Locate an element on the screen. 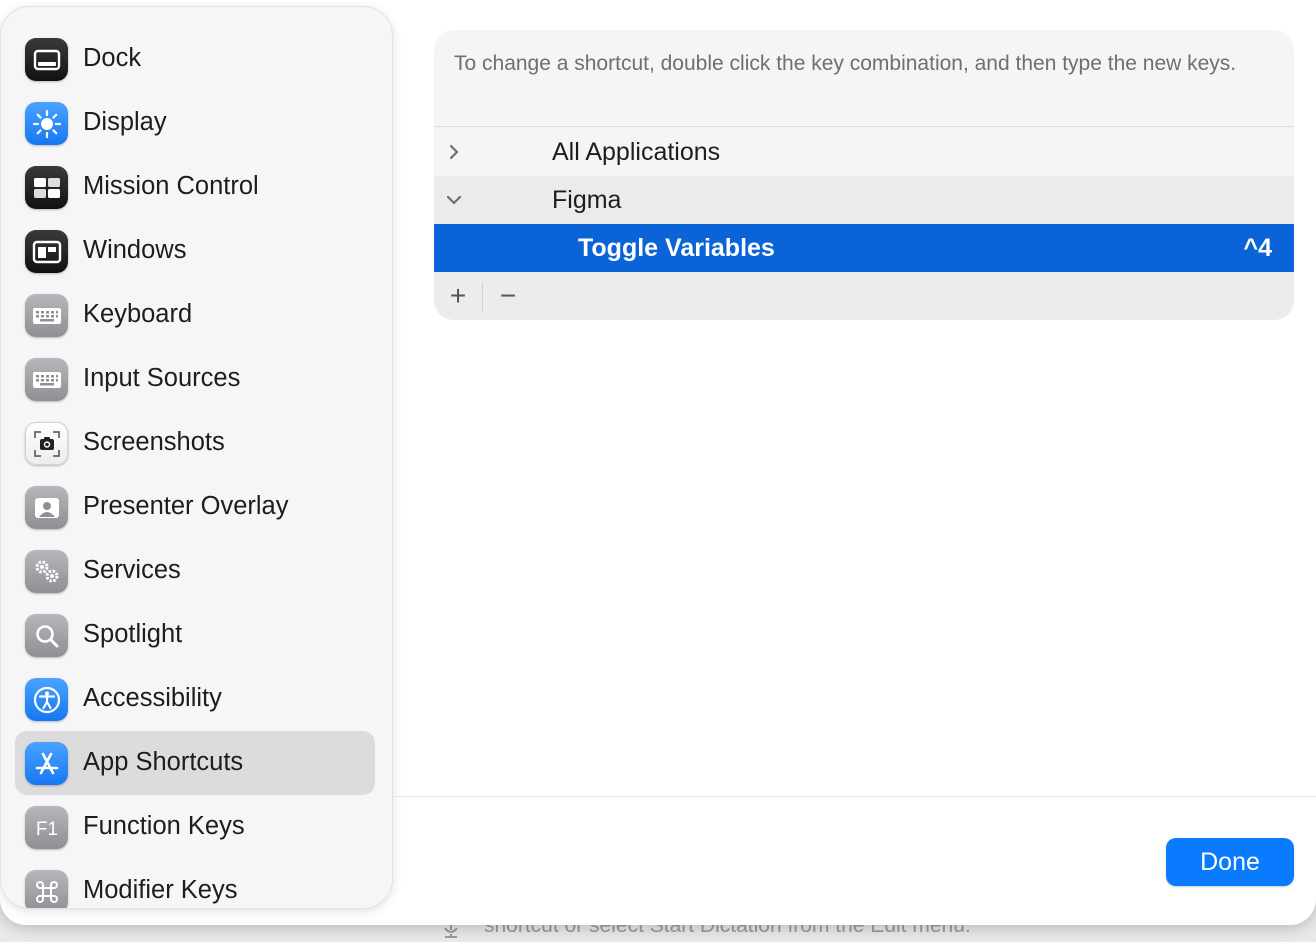 The image size is (1316, 942). remove-button: − is located at coordinates (508, 296).